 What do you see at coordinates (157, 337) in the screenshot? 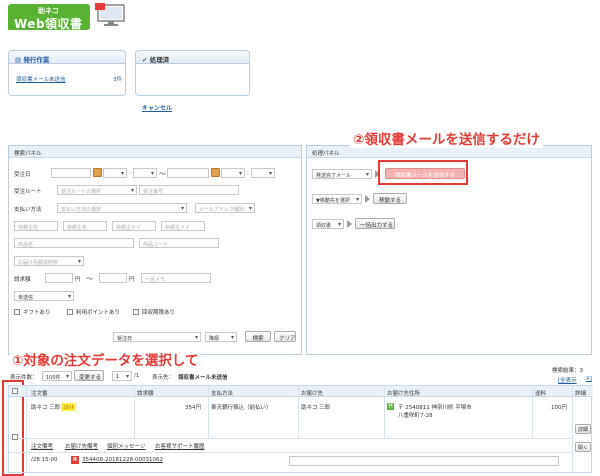
I see `sort-field-select: 受注日` at bounding box center [157, 337].